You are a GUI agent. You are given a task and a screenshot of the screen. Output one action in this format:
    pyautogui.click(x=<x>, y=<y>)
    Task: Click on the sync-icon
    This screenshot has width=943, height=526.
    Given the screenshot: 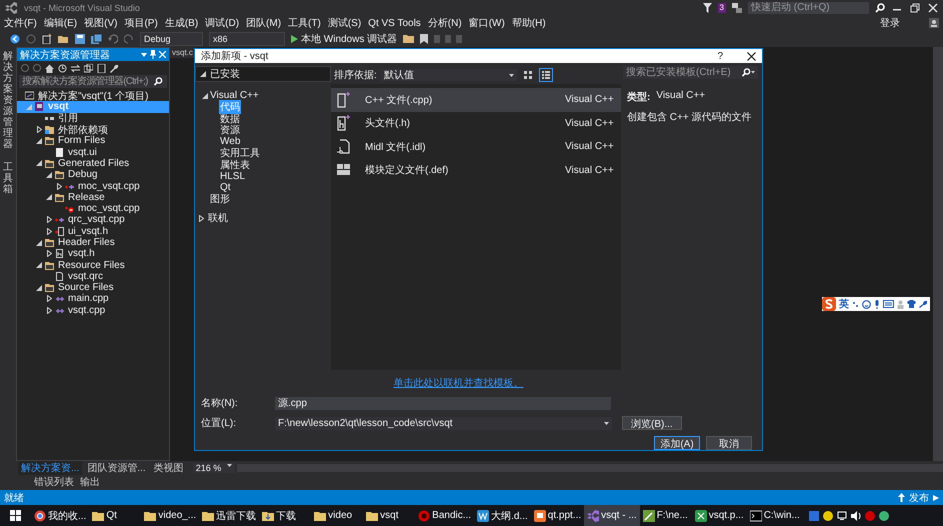 What is the action you would take?
    pyautogui.click(x=75, y=68)
    